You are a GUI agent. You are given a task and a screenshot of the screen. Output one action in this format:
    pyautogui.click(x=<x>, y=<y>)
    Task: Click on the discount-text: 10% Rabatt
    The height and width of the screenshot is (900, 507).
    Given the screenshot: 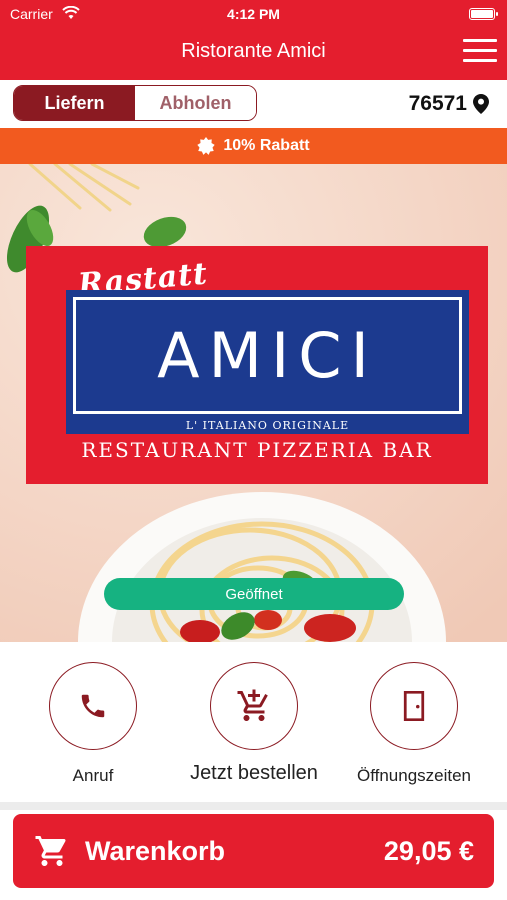 What is the action you would take?
    pyautogui.click(x=266, y=145)
    